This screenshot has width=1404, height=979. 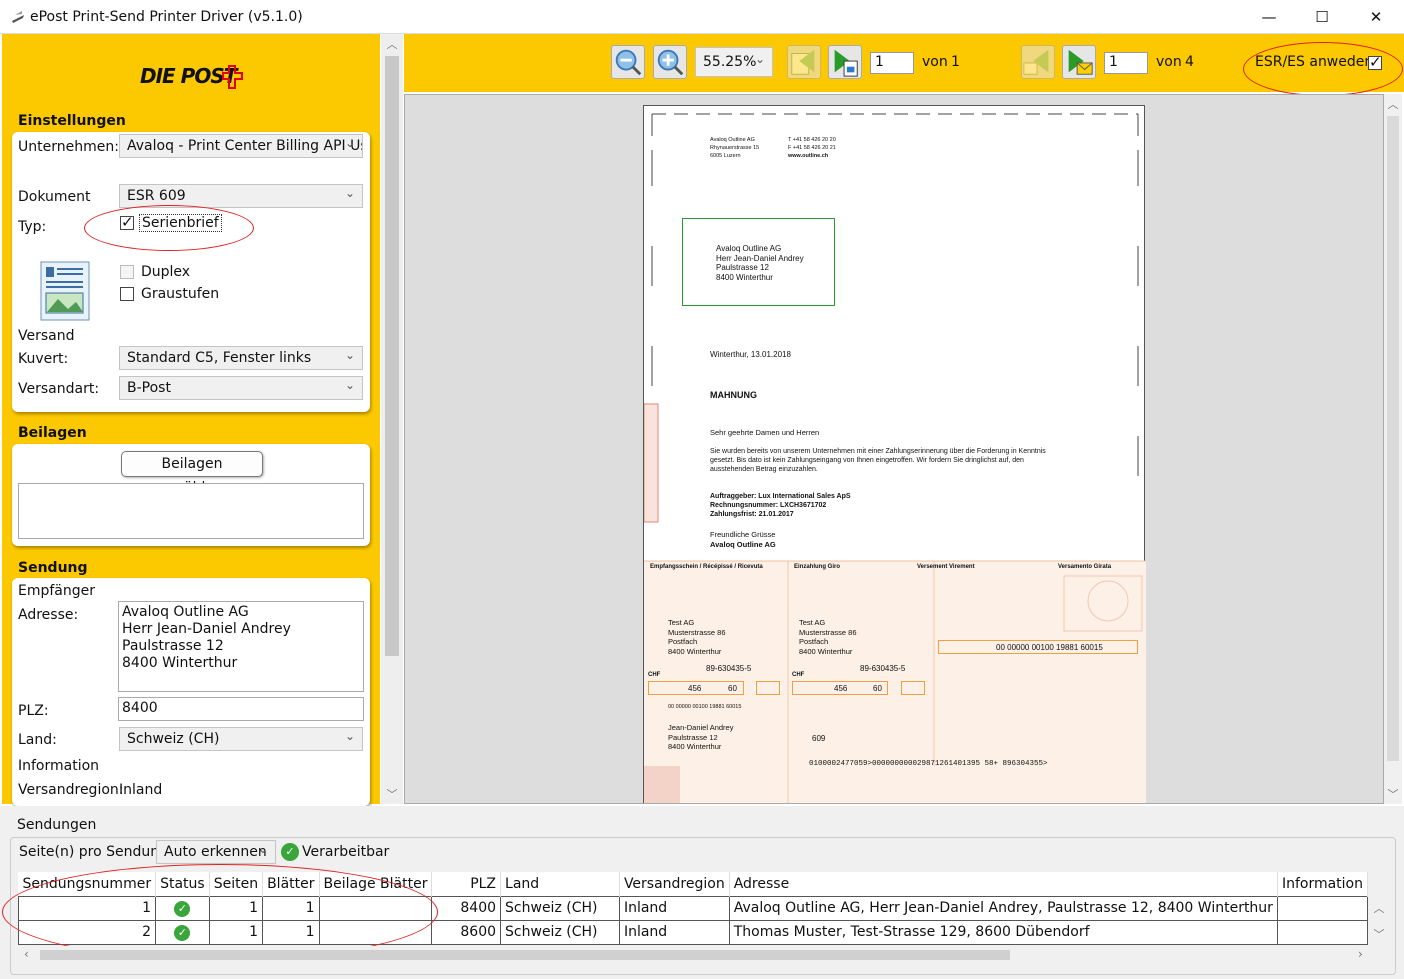 What do you see at coordinates (693, 737) in the screenshot?
I see `payer-line: Paulstrasse 12` at bounding box center [693, 737].